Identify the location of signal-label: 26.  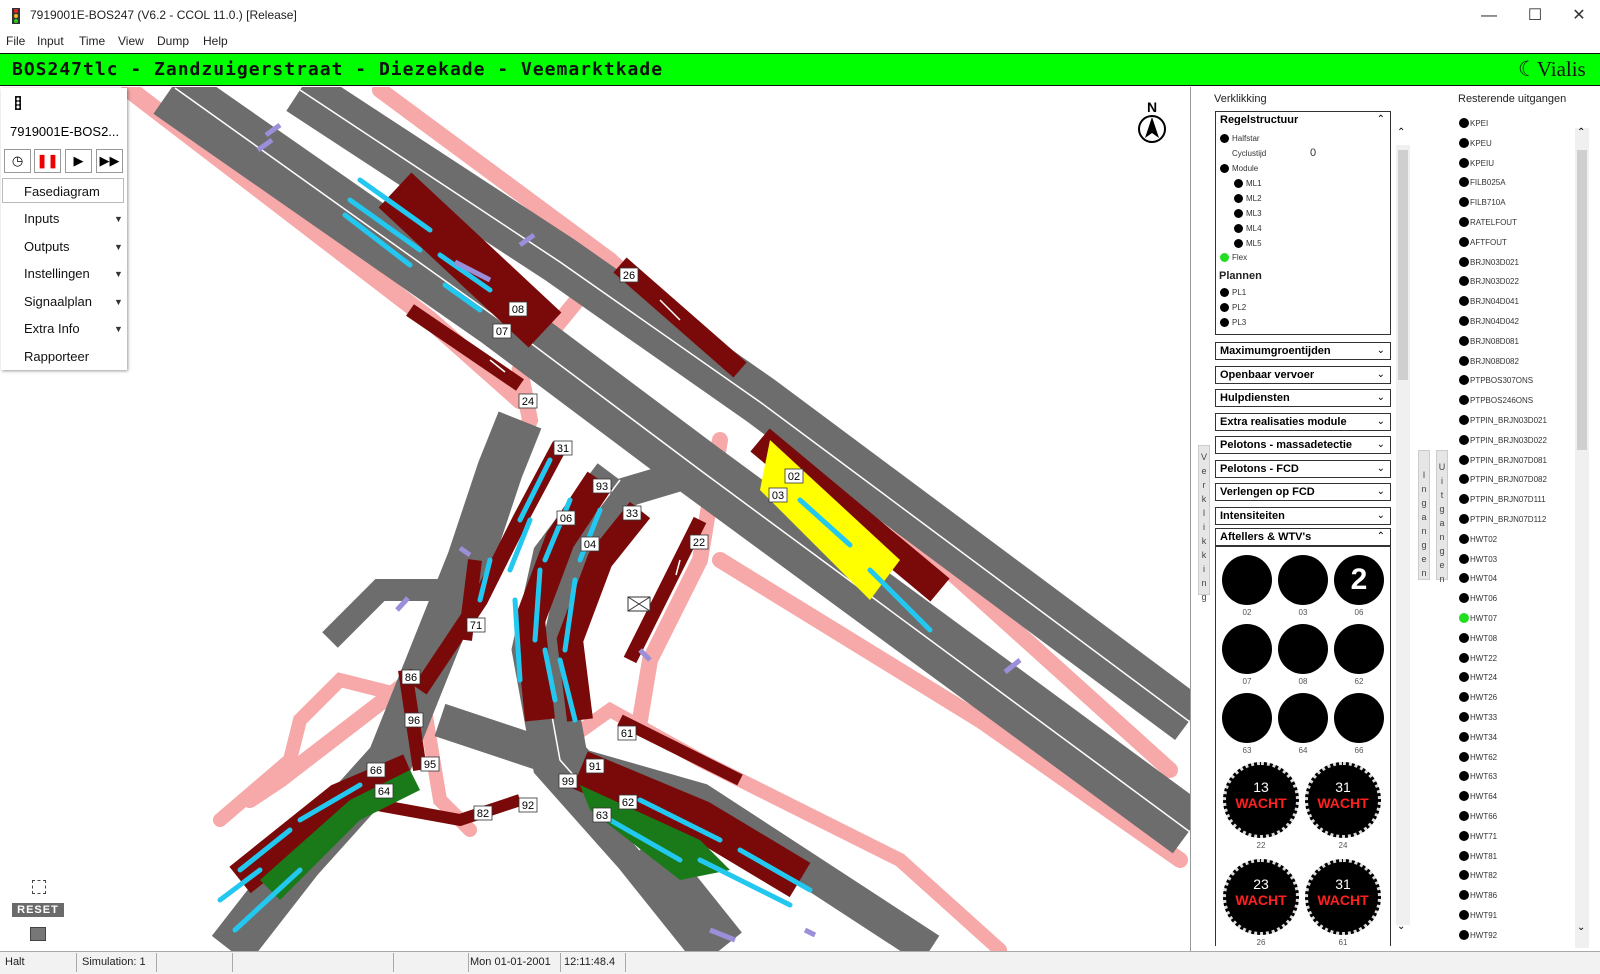
(629, 276).